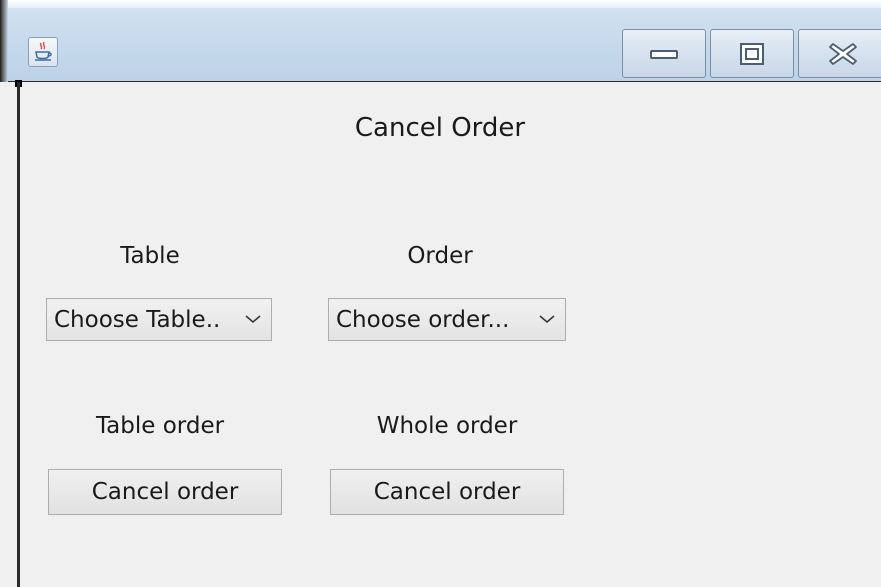  Describe the element at coordinates (440, 41) in the screenshot. I see `title-bar` at that location.